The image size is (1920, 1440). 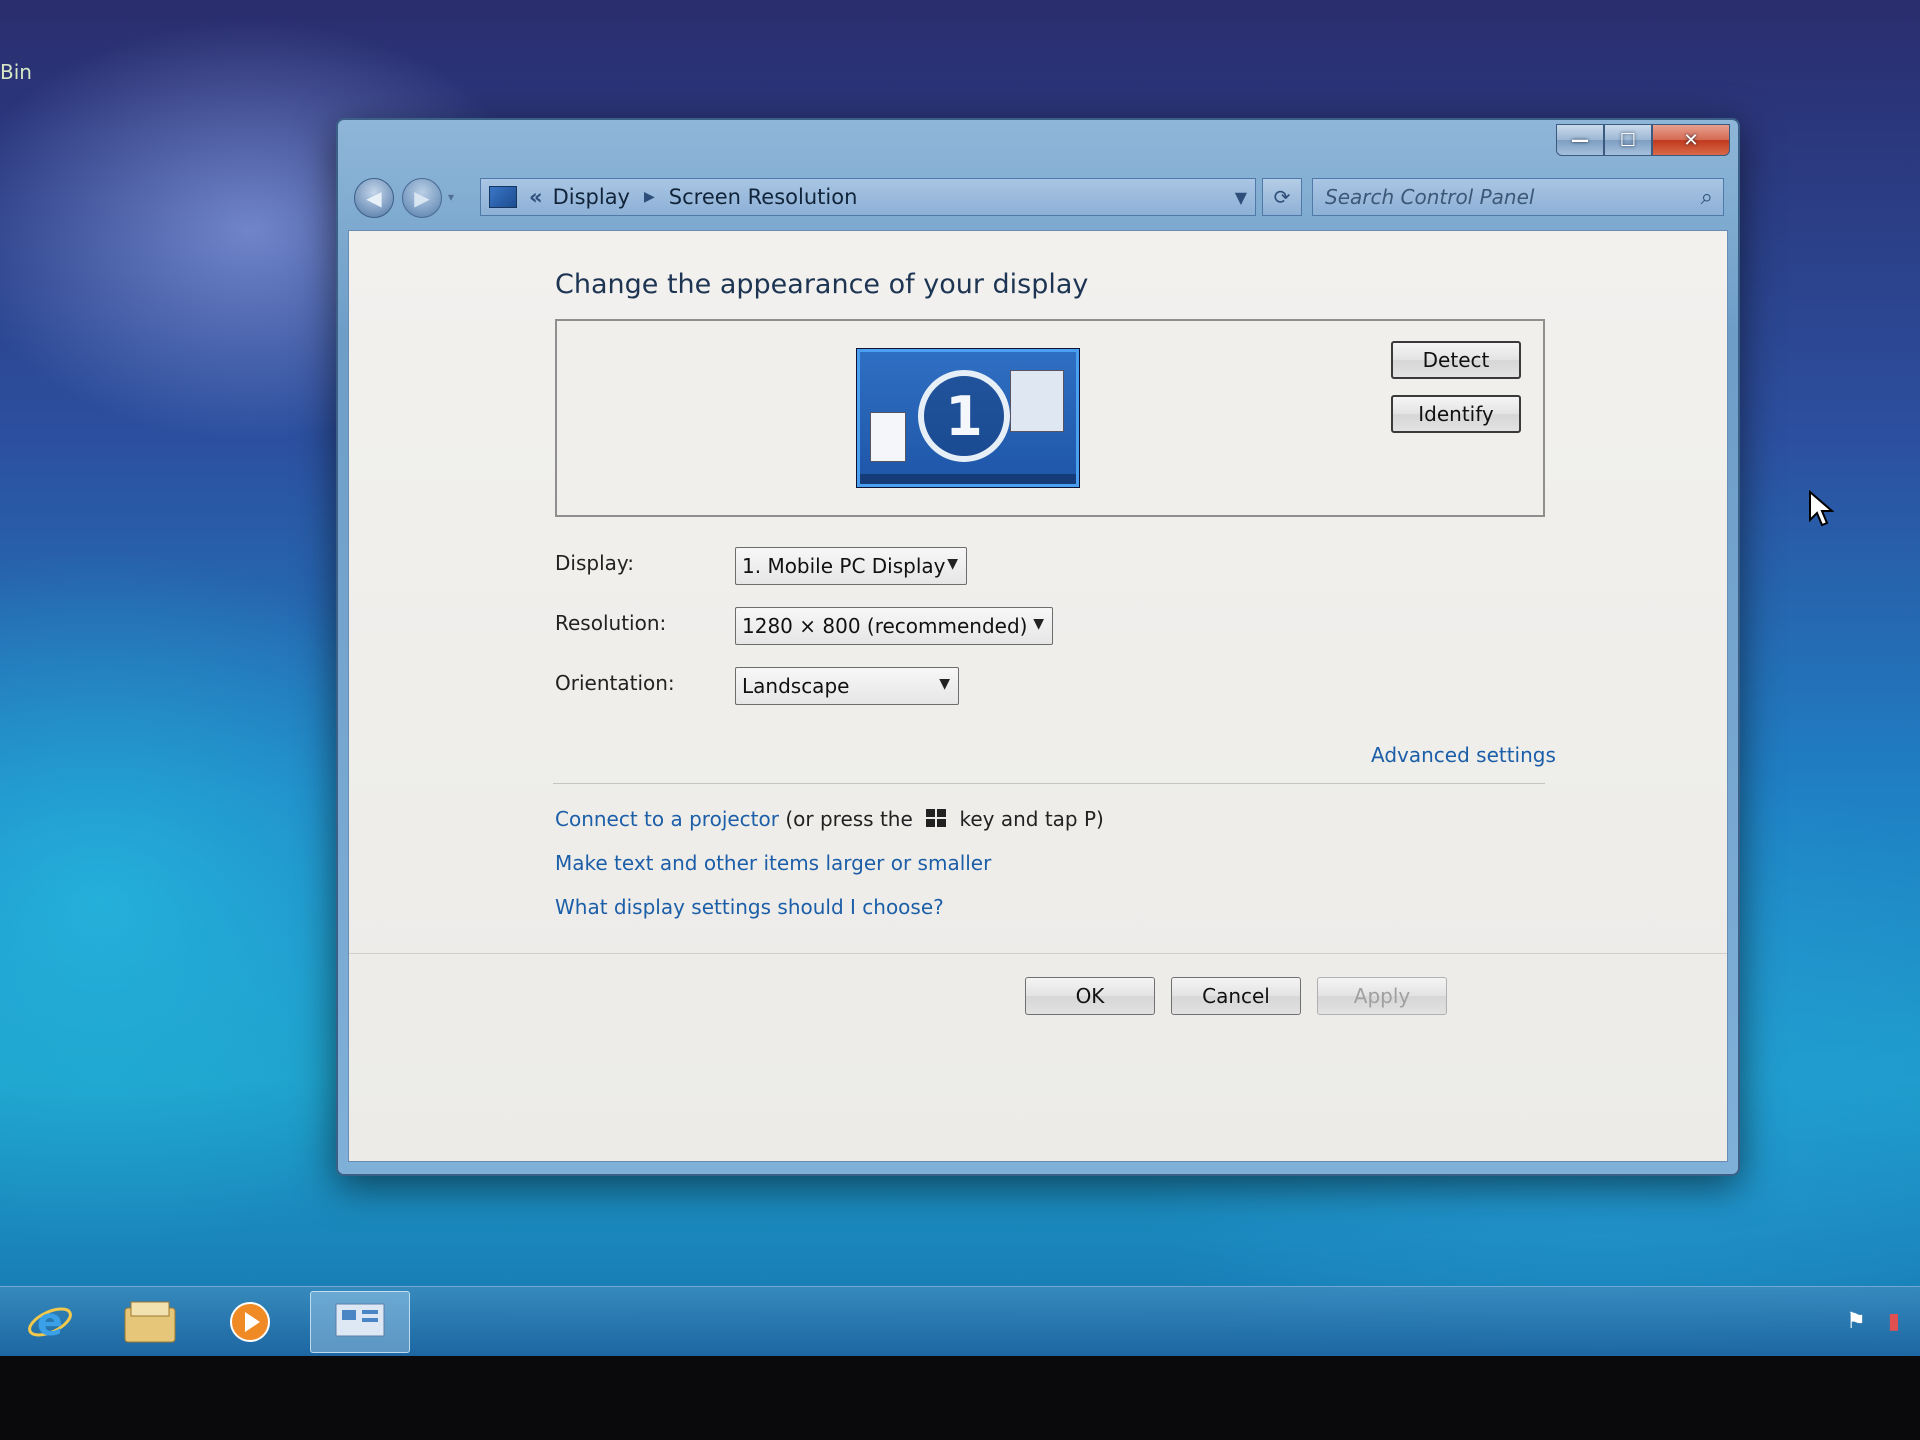 I want to click on recent-pages-dropdown: ▾, so click(x=451, y=197).